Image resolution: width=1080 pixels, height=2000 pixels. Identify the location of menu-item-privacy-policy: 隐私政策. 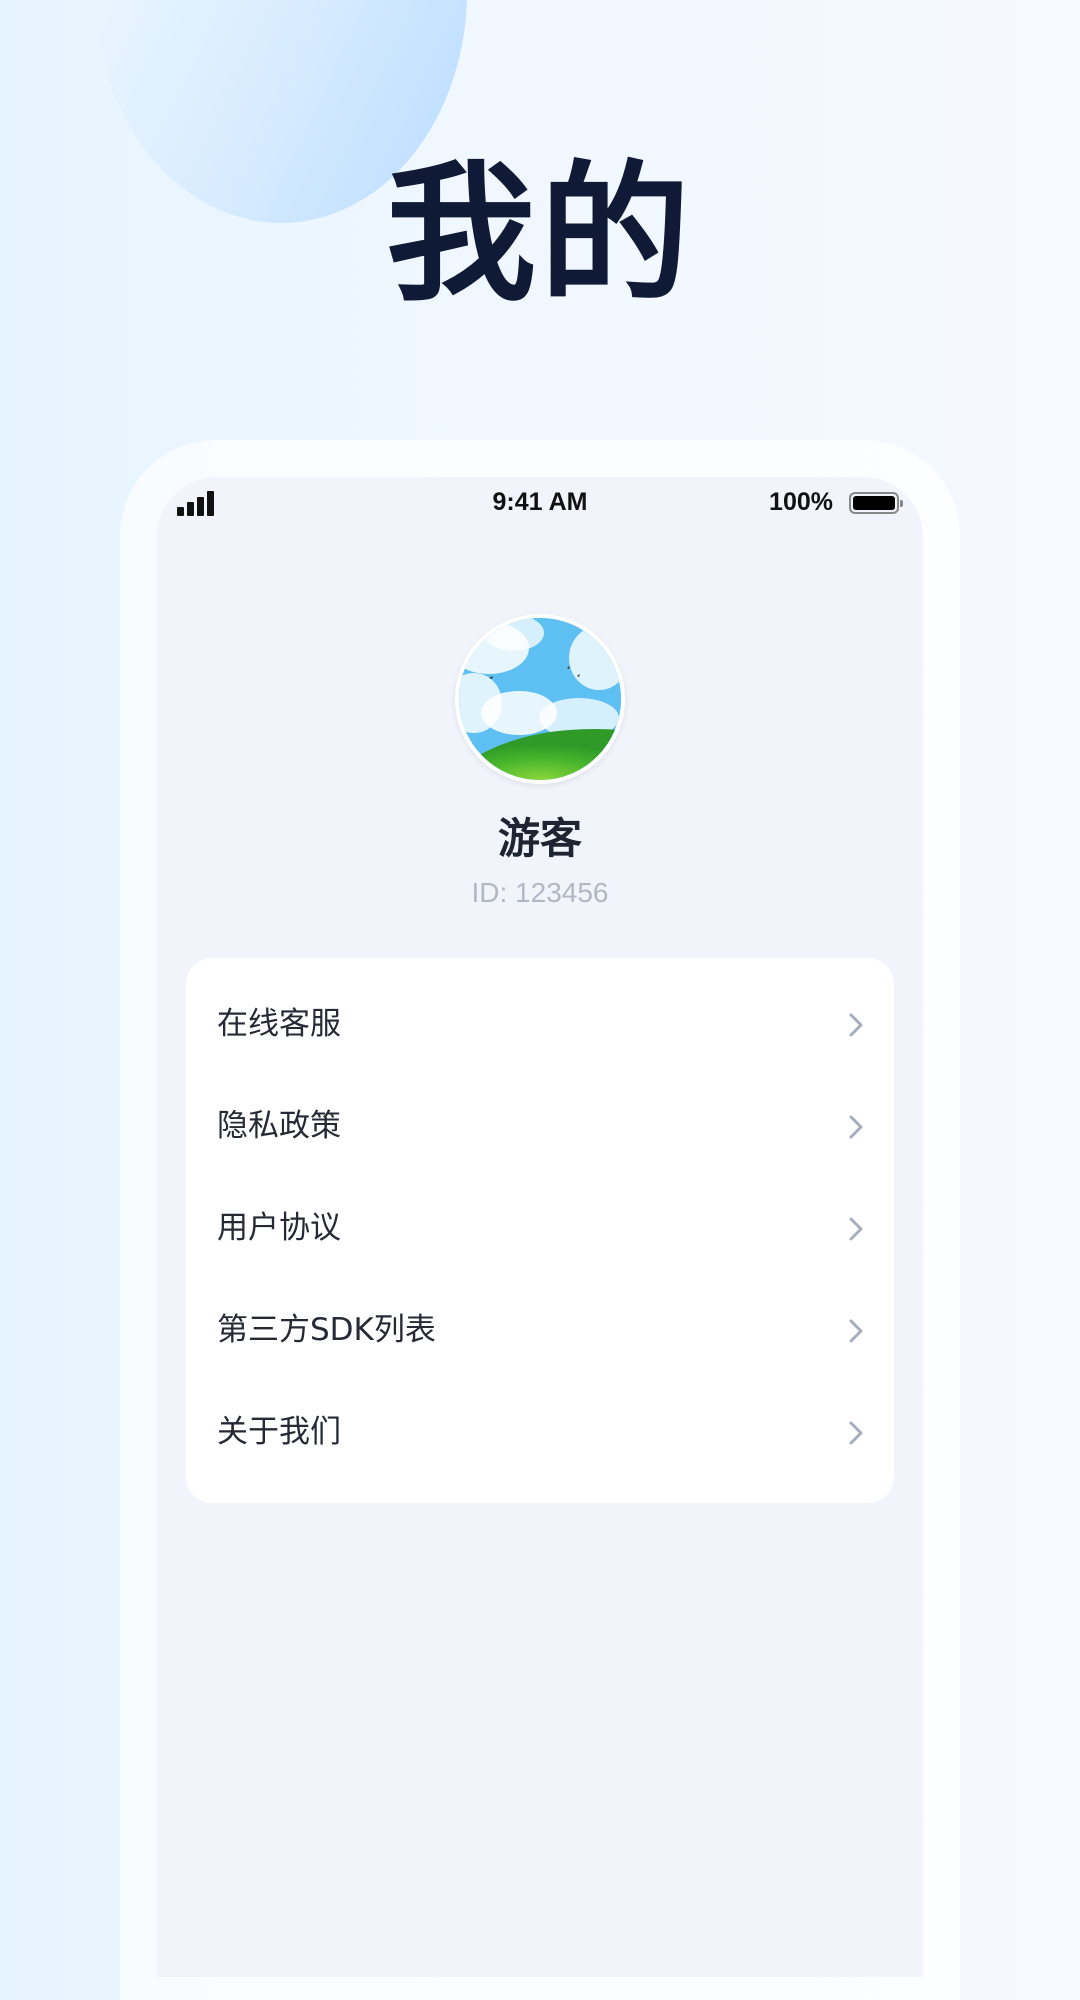
(540, 1126).